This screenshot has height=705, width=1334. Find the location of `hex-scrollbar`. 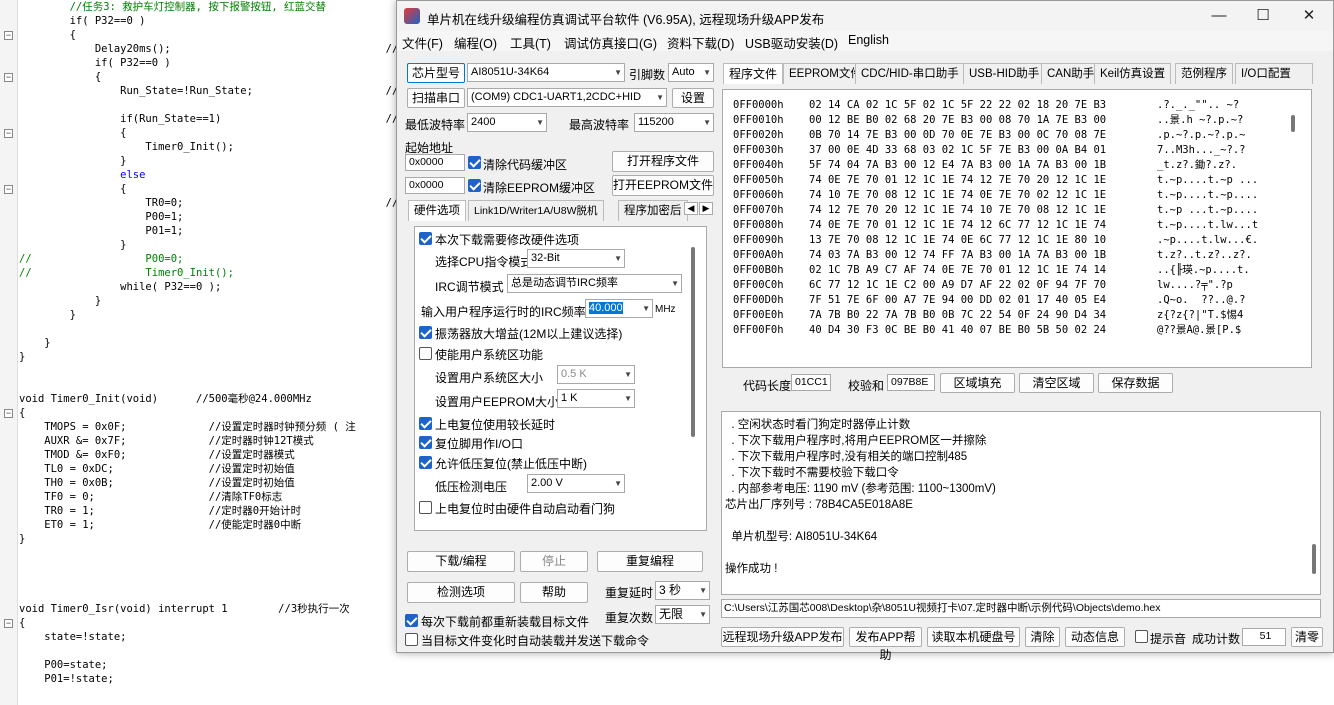

hex-scrollbar is located at coordinates (1293, 123).